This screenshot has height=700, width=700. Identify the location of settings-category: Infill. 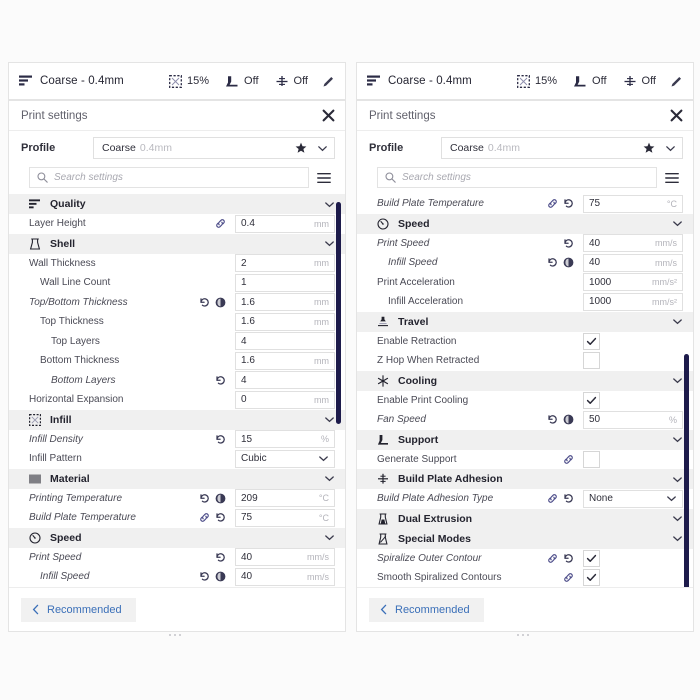
(177, 419).